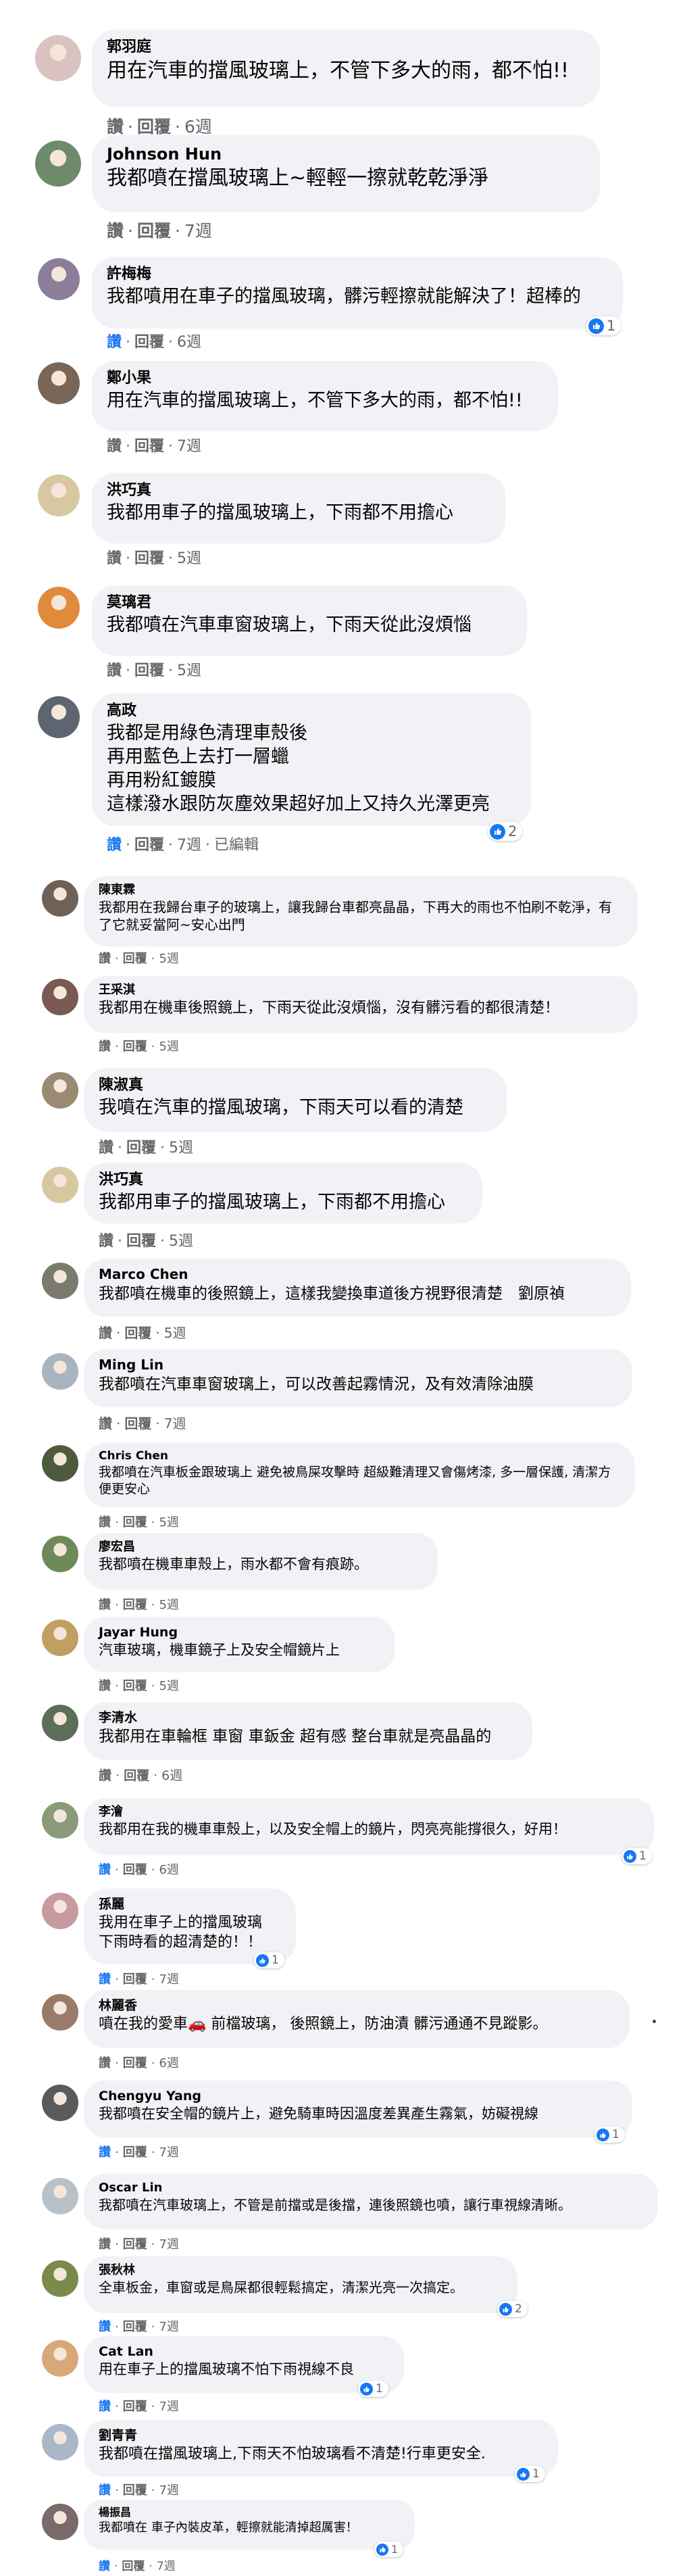  What do you see at coordinates (358, 2096) in the screenshot?
I see `commenter-name: Chengyu Yang` at bounding box center [358, 2096].